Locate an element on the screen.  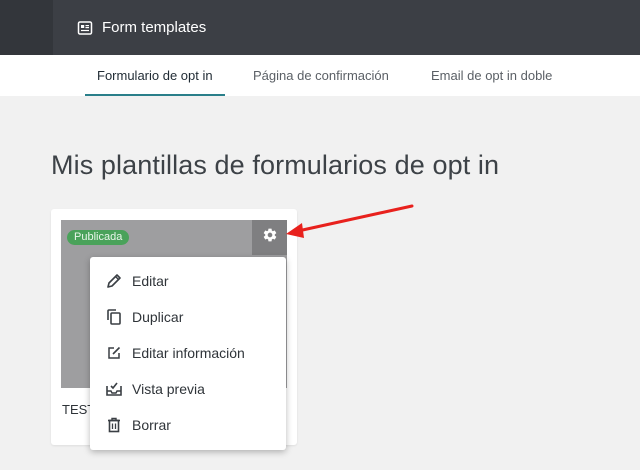
tab-formulario-opt-in: Formulario de opt in is located at coordinates (155, 75).